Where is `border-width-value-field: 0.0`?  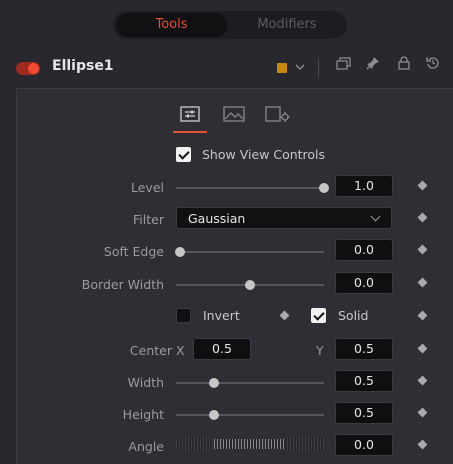 border-width-value-field: 0.0 is located at coordinates (364, 283).